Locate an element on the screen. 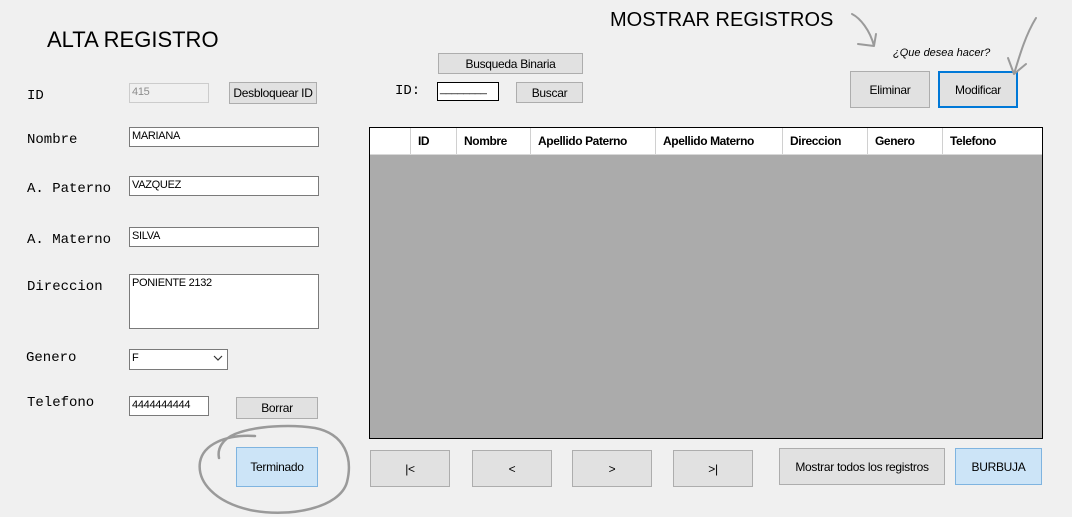 This screenshot has width=1072, height=517. search-id-field: ________ is located at coordinates (468, 91).